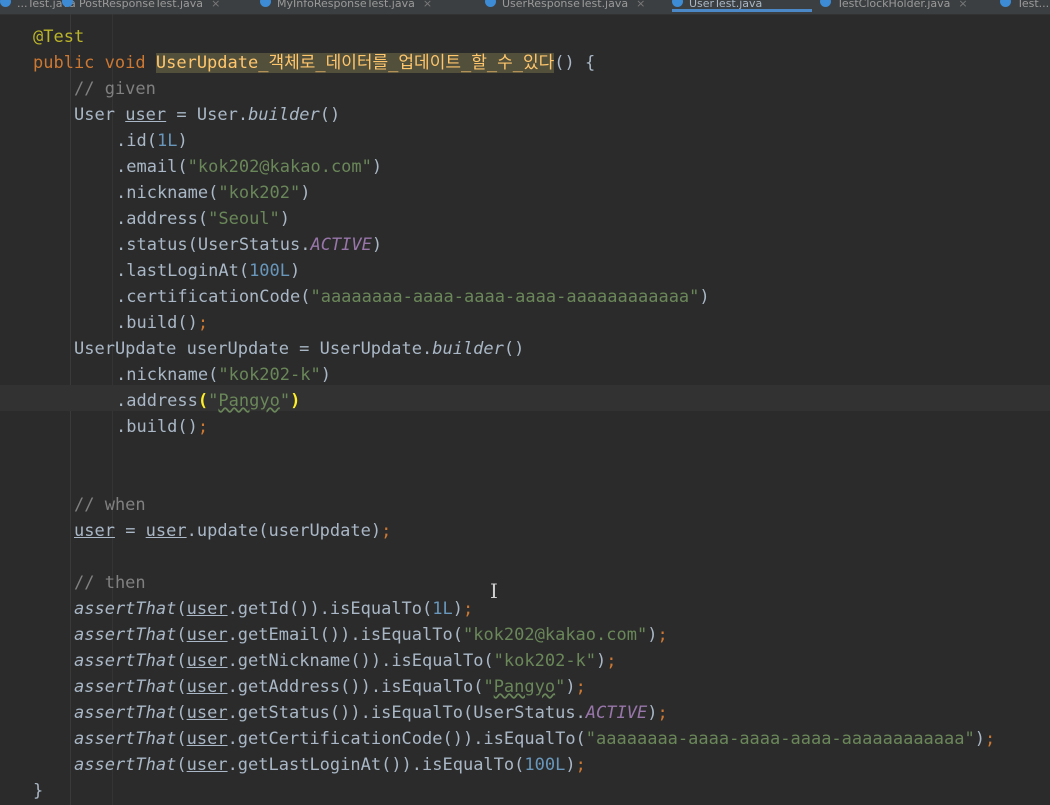 Image resolution: width=1050 pixels, height=805 pixels. I want to click on code-line: .id(1L), so click(152, 141).